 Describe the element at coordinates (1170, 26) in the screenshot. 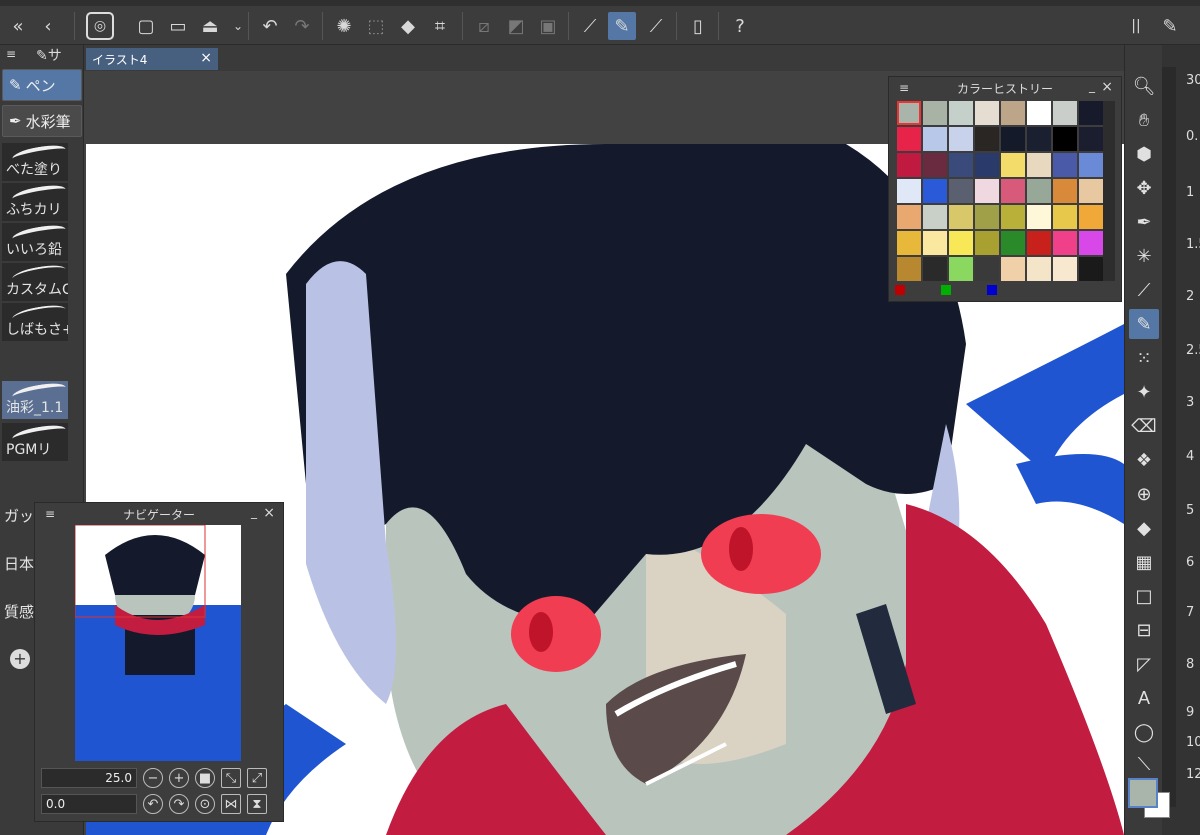

I see `wrench-icon: ✎` at that location.